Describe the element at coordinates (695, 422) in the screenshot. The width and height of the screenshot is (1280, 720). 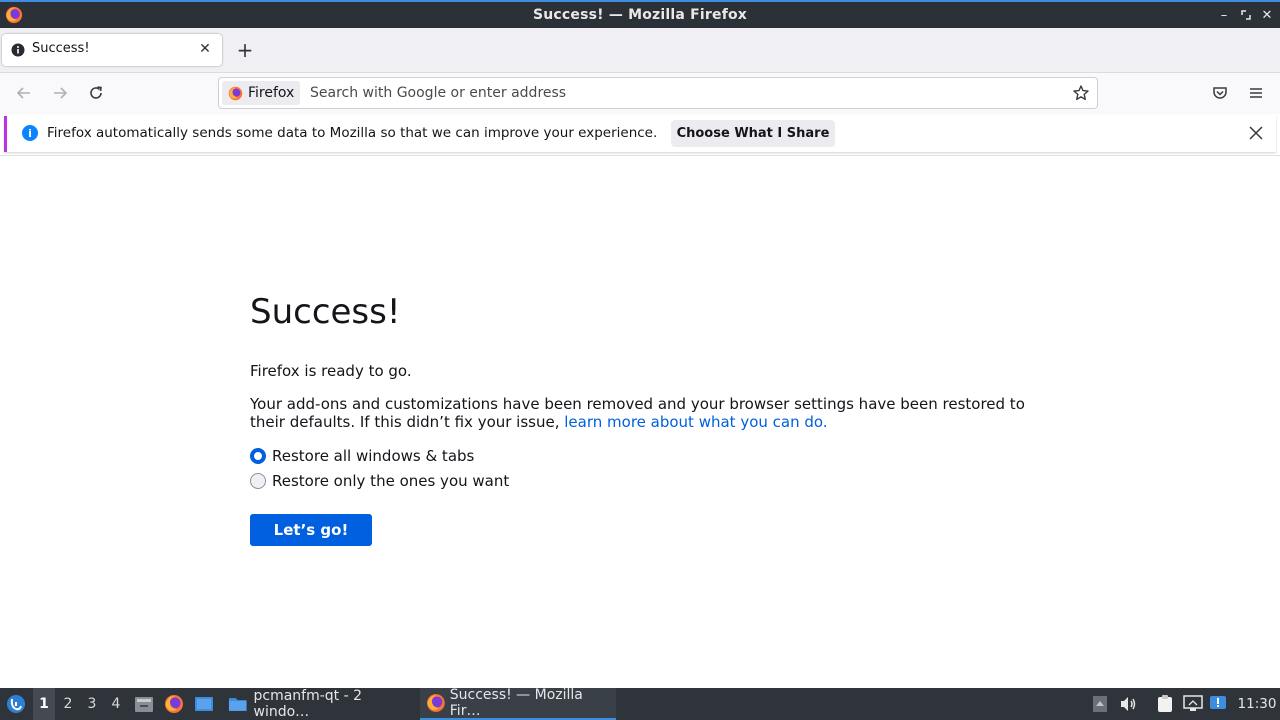
I see `learn-more-link: learn more about what you can do.` at that location.